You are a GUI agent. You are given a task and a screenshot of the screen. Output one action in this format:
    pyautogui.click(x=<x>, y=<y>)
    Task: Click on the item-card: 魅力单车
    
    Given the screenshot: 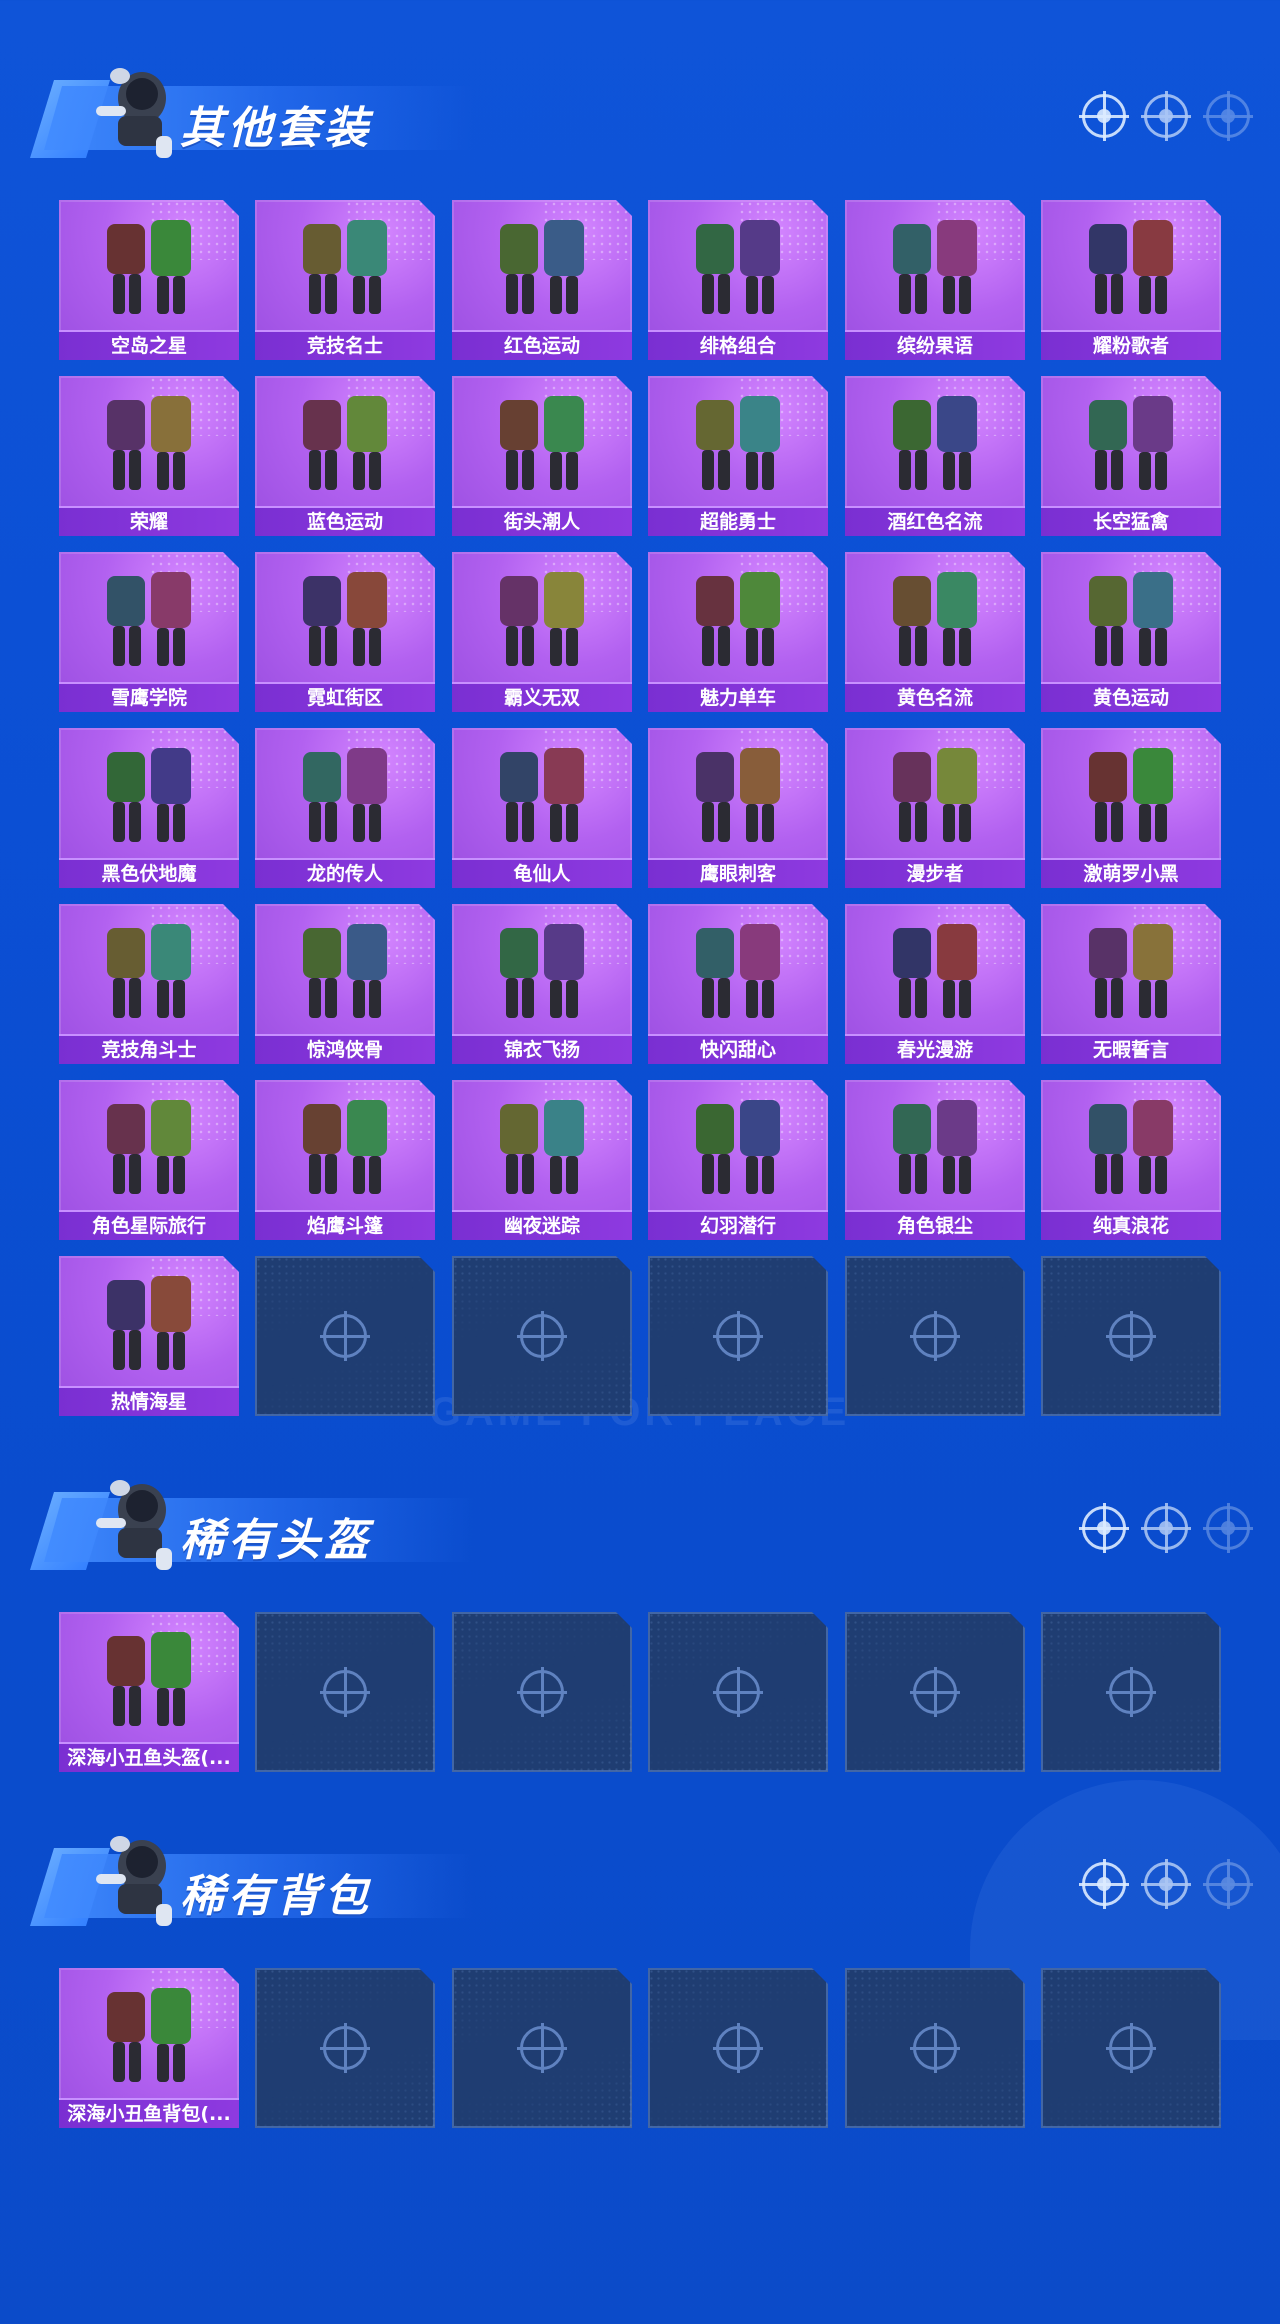 What is the action you would take?
    pyautogui.click(x=738, y=632)
    